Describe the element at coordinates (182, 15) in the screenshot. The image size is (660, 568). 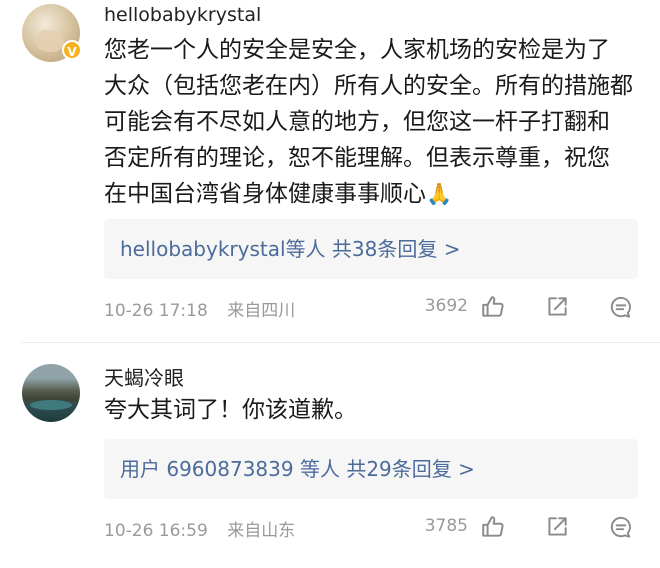
I see `comment-username: hellobabykrystal` at that location.